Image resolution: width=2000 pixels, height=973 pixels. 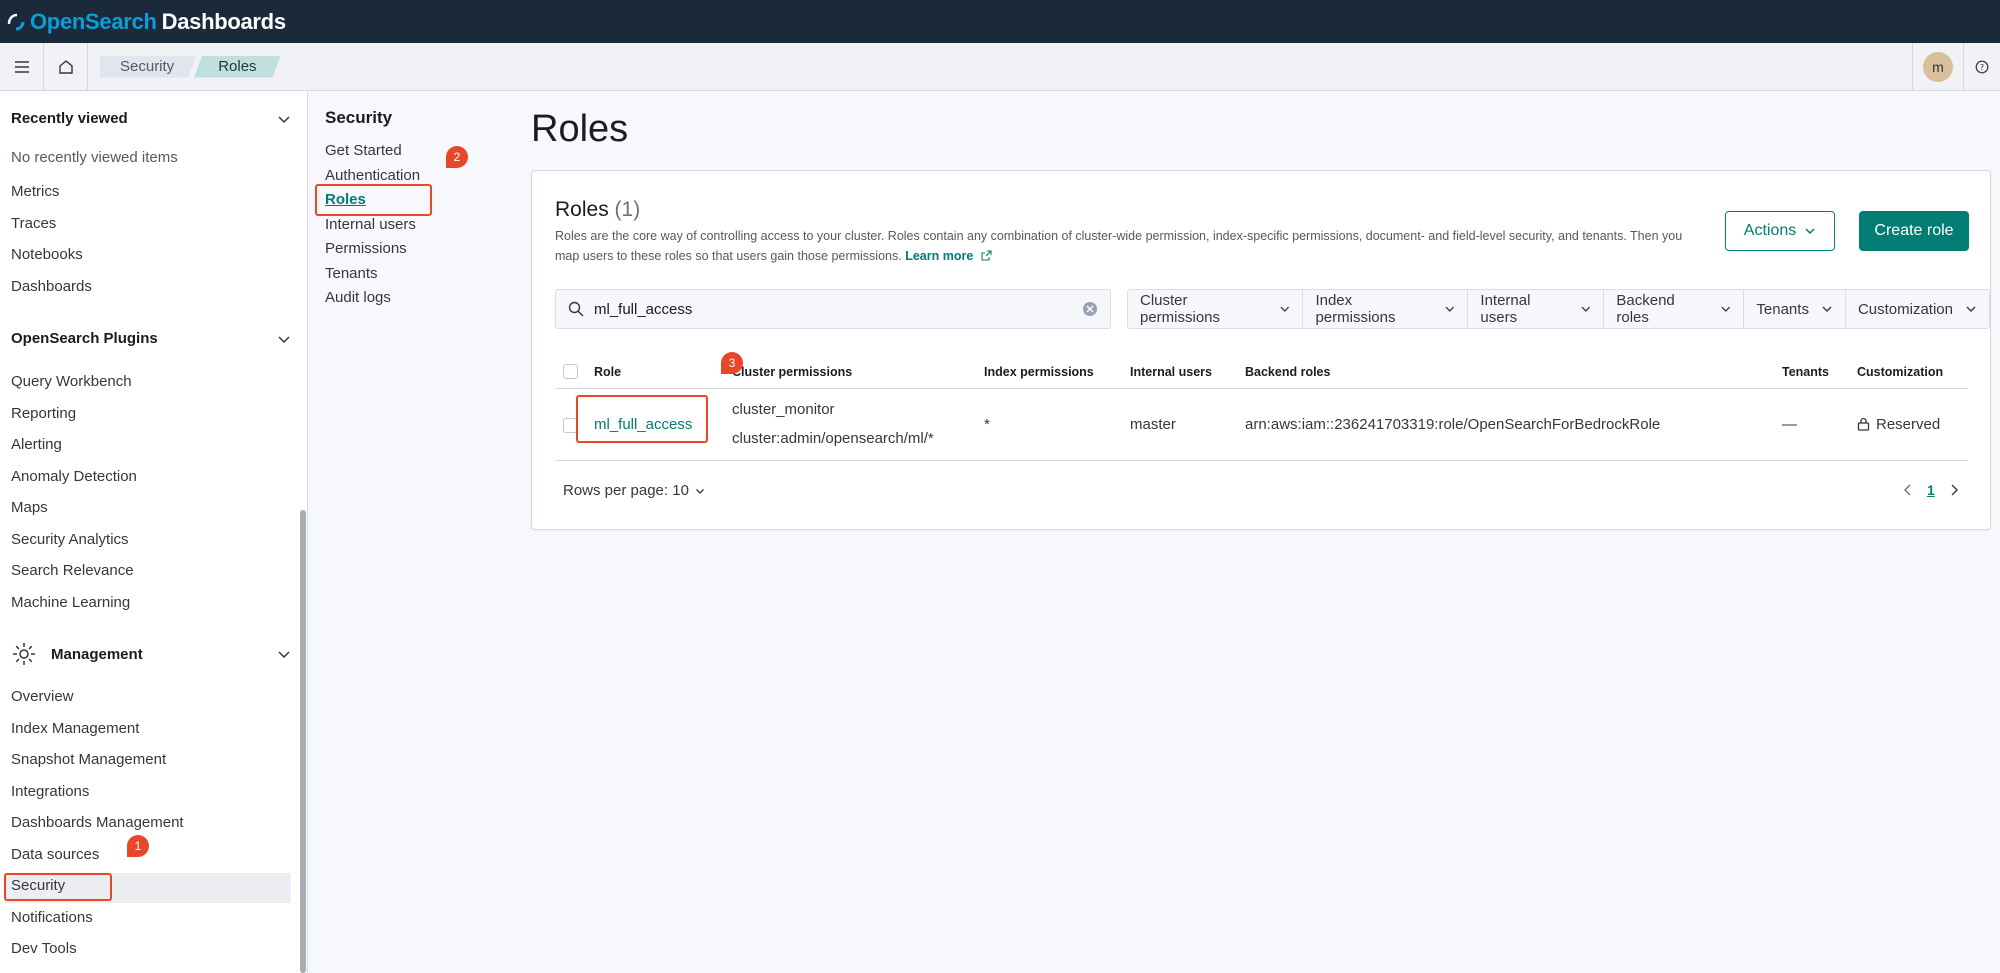 I want to click on opensearch-plugins-header: OpenSearch Plugins, so click(x=151, y=338).